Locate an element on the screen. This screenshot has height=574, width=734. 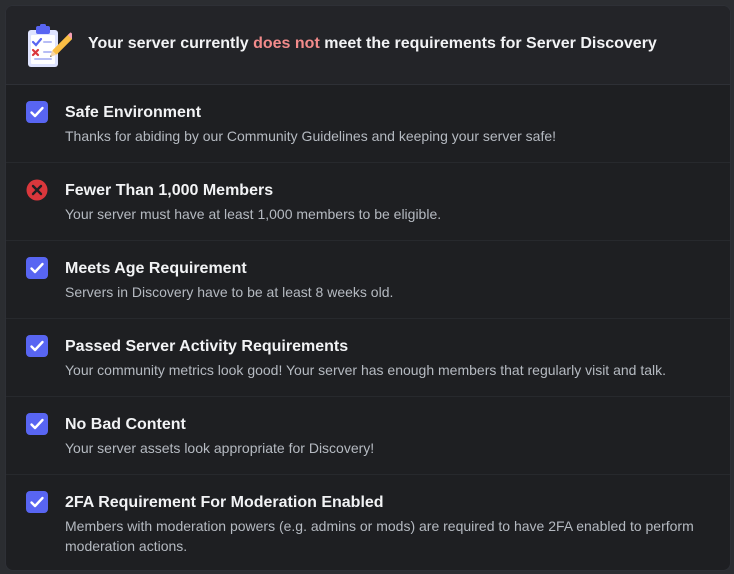
requirement-title: Safe Environment is located at coordinates (133, 112).